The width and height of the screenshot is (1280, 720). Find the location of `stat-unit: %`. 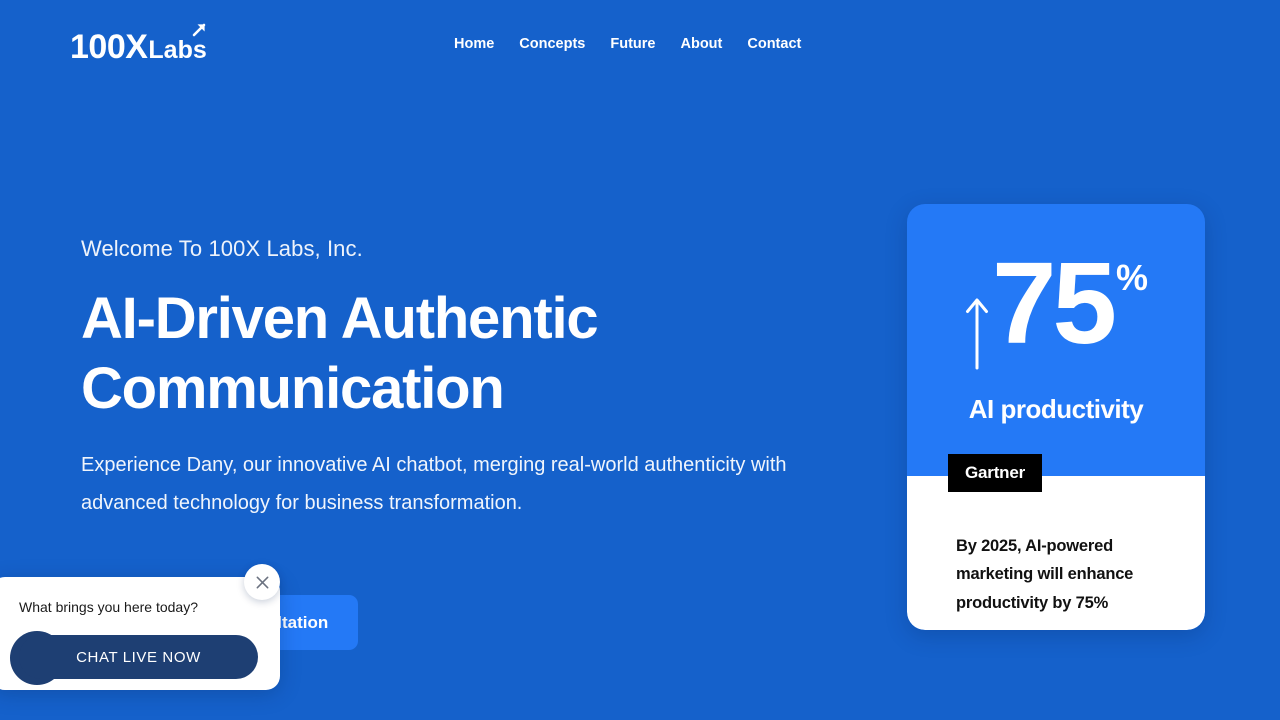

stat-unit: % is located at coordinates (1132, 277).